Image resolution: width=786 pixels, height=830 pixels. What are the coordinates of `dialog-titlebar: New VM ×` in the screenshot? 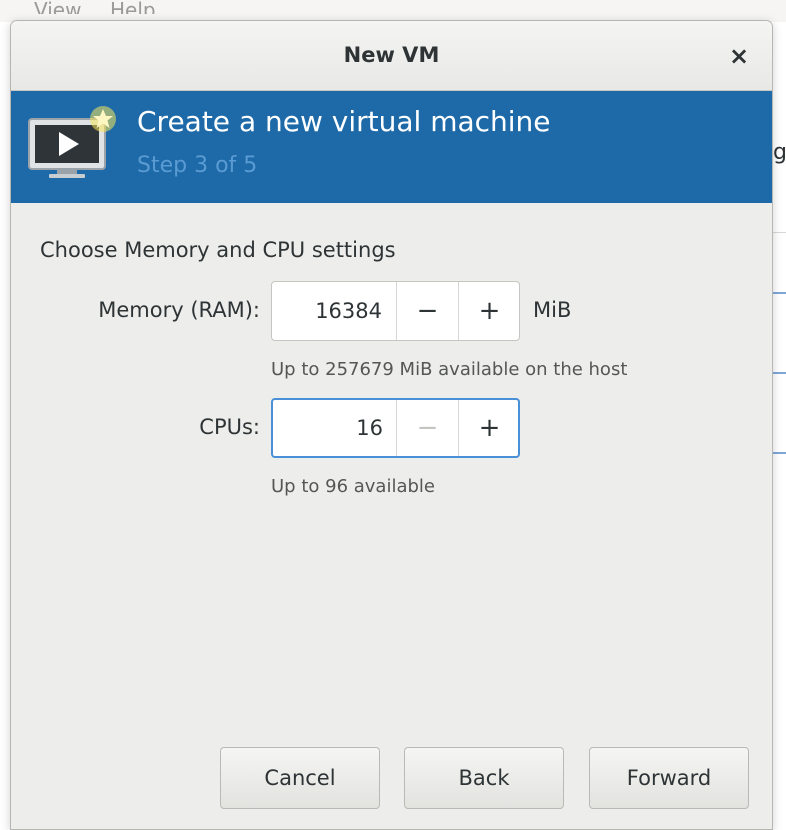 It's located at (391, 56).